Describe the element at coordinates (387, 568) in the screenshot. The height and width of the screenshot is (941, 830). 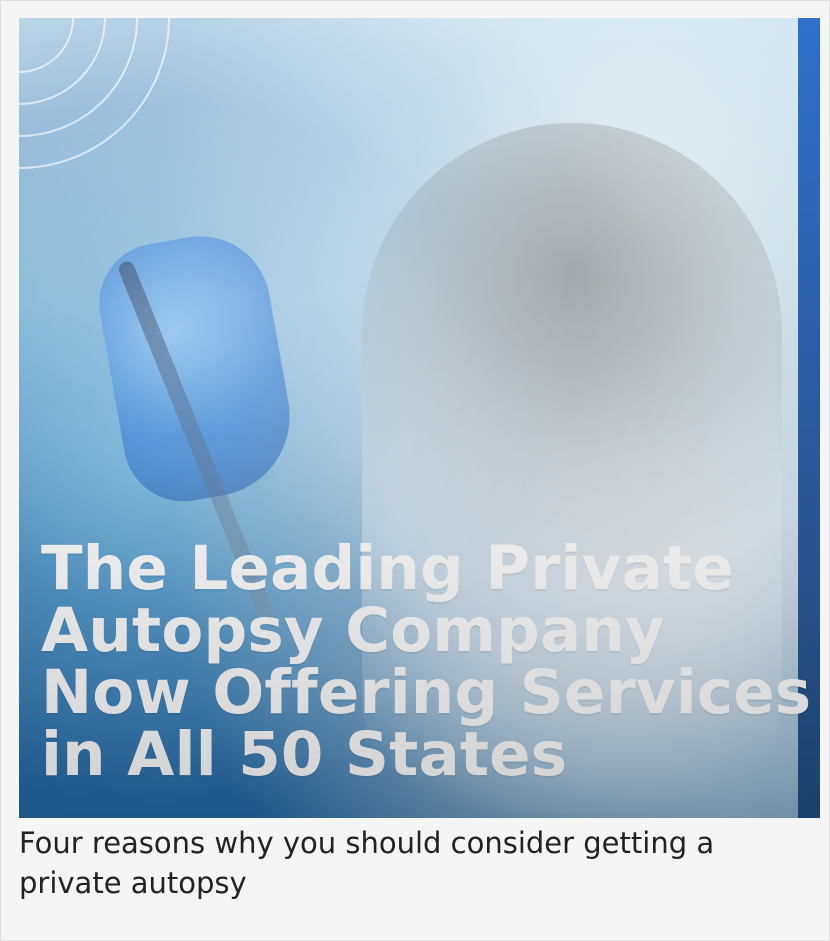
I see `hero-headline-line-1: The Leading Private` at that location.